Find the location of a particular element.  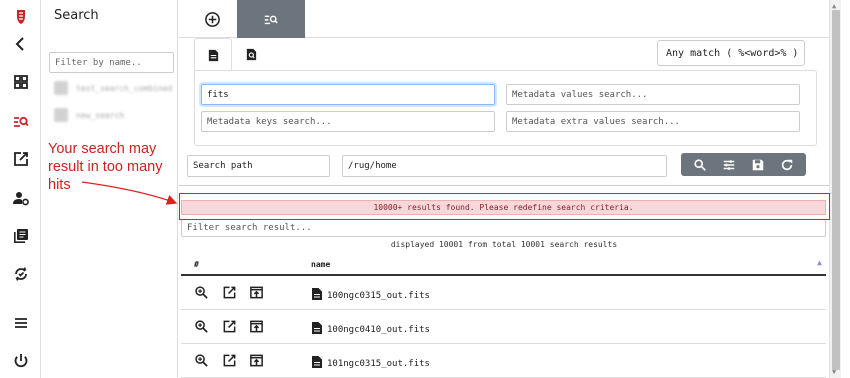

metadata-keys-input is located at coordinates (348, 121).